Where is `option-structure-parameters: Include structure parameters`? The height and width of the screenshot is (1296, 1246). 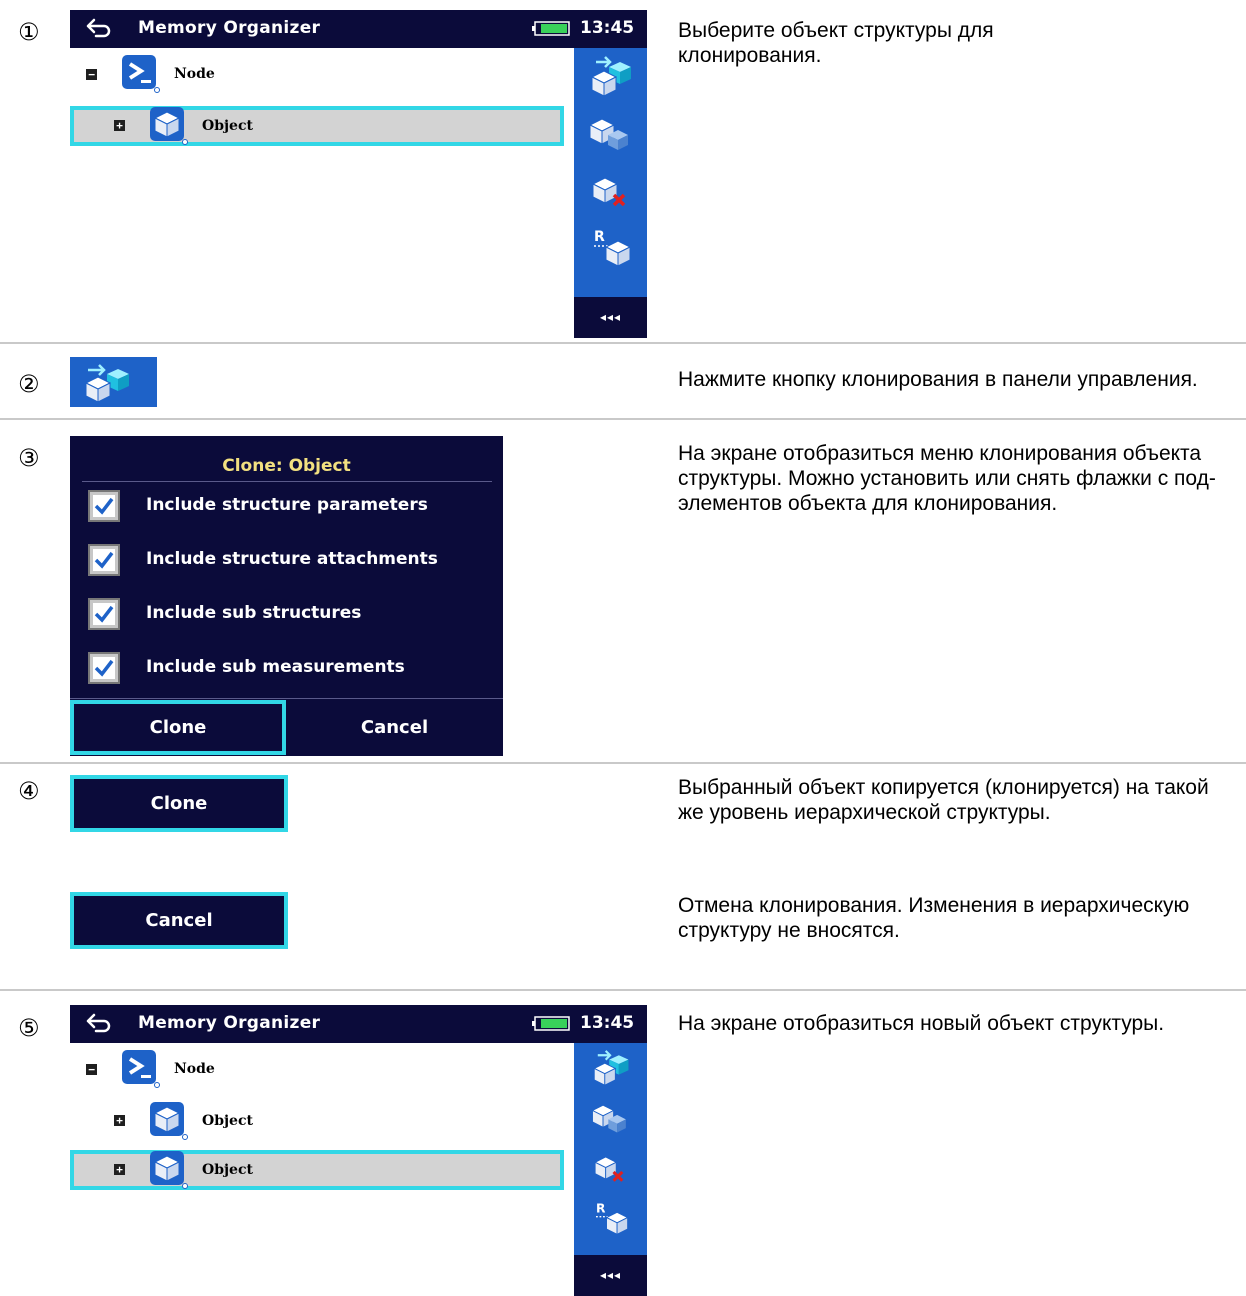 option-structure-parameters: Include structure parameters is located at coordinates (293, 508).